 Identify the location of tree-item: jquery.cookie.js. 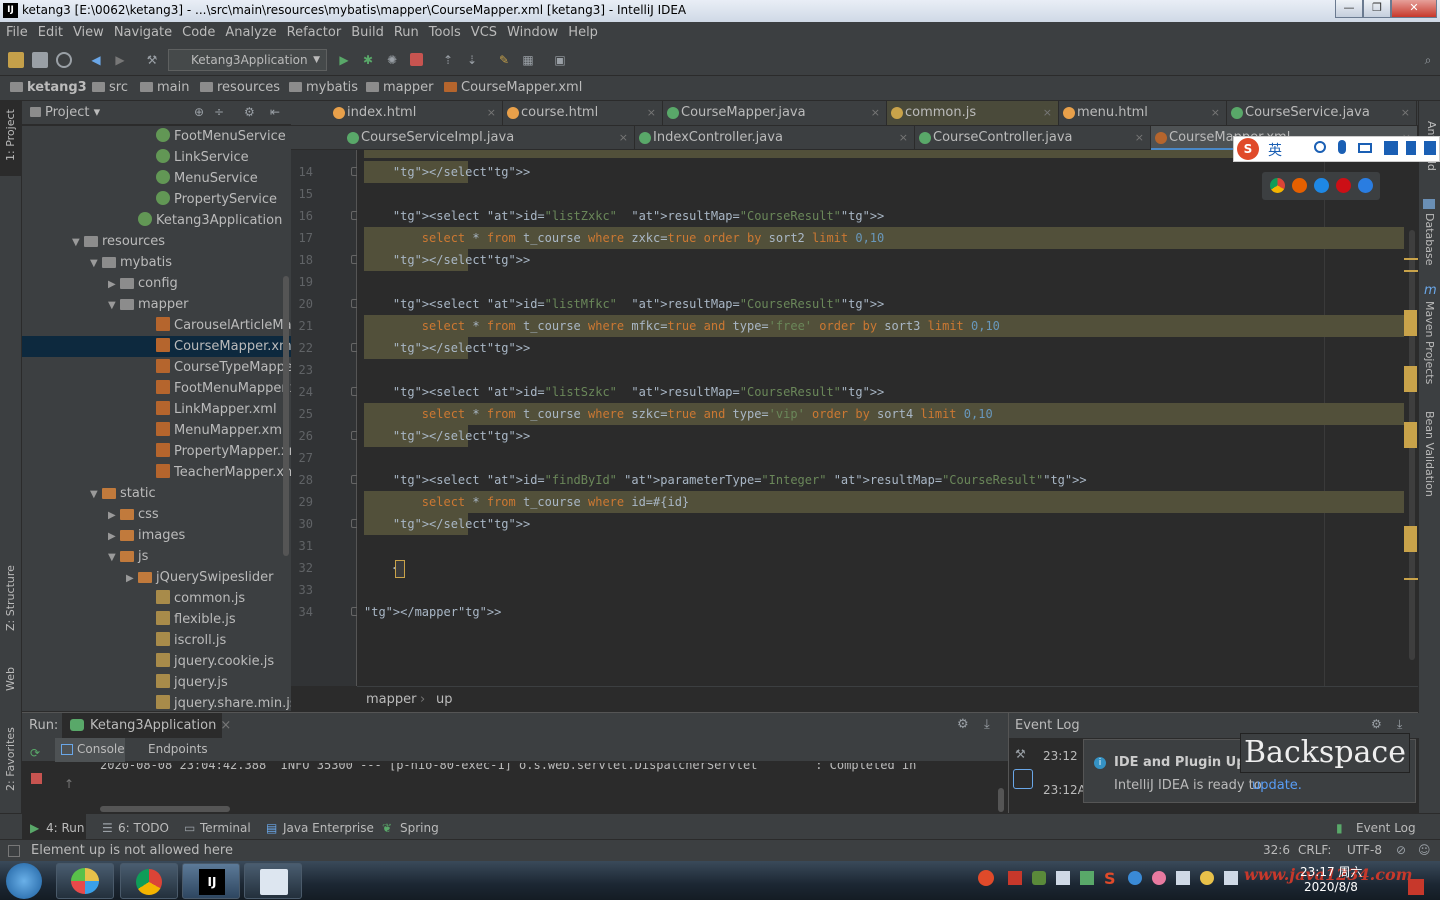
(156, 661).